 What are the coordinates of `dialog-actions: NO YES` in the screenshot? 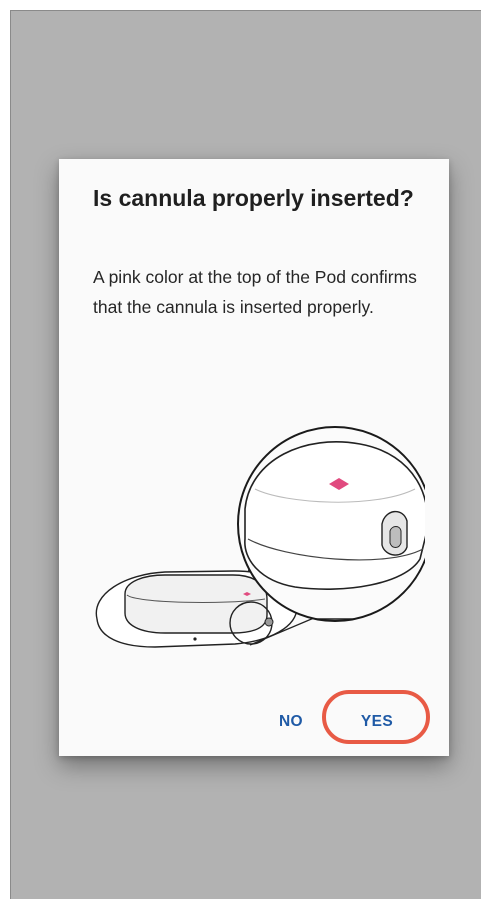 It's located at (254, 723).